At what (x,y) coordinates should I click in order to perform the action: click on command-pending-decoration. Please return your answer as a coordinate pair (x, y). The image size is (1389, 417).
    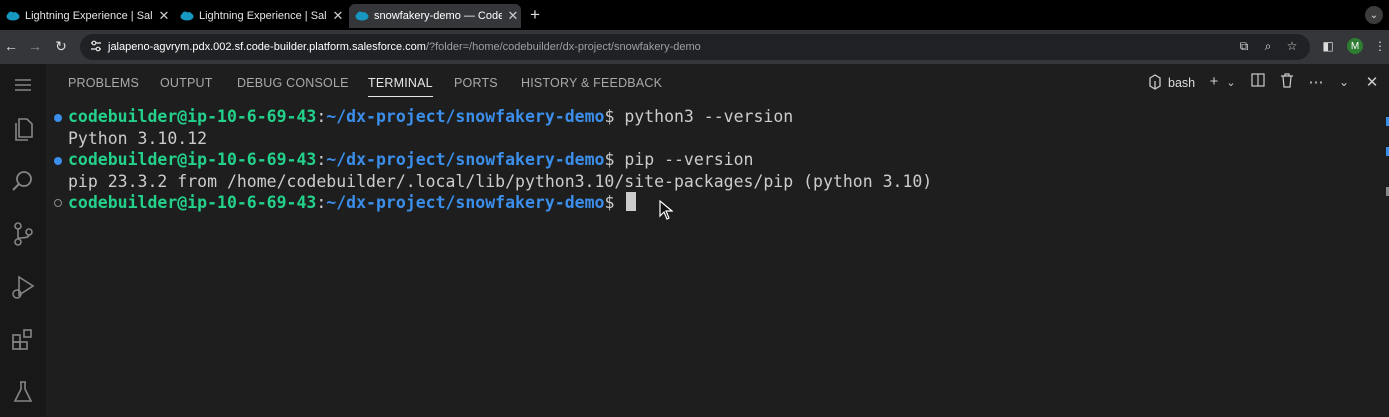
    Looking at the image, I should click on (58, 203).